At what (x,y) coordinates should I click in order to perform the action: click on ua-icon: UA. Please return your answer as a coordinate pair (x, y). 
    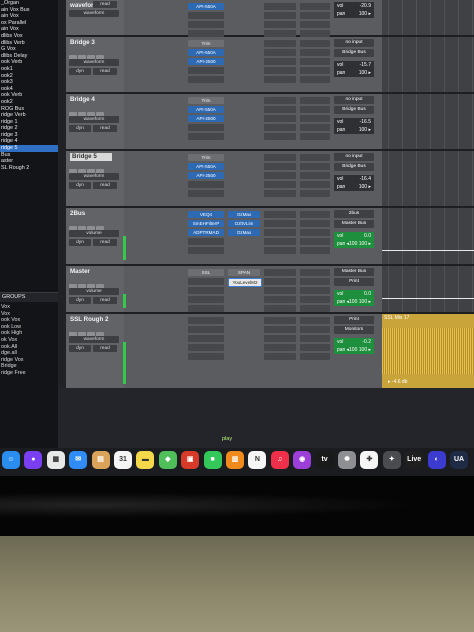
    Looking at the image, I should click on (459, 460).